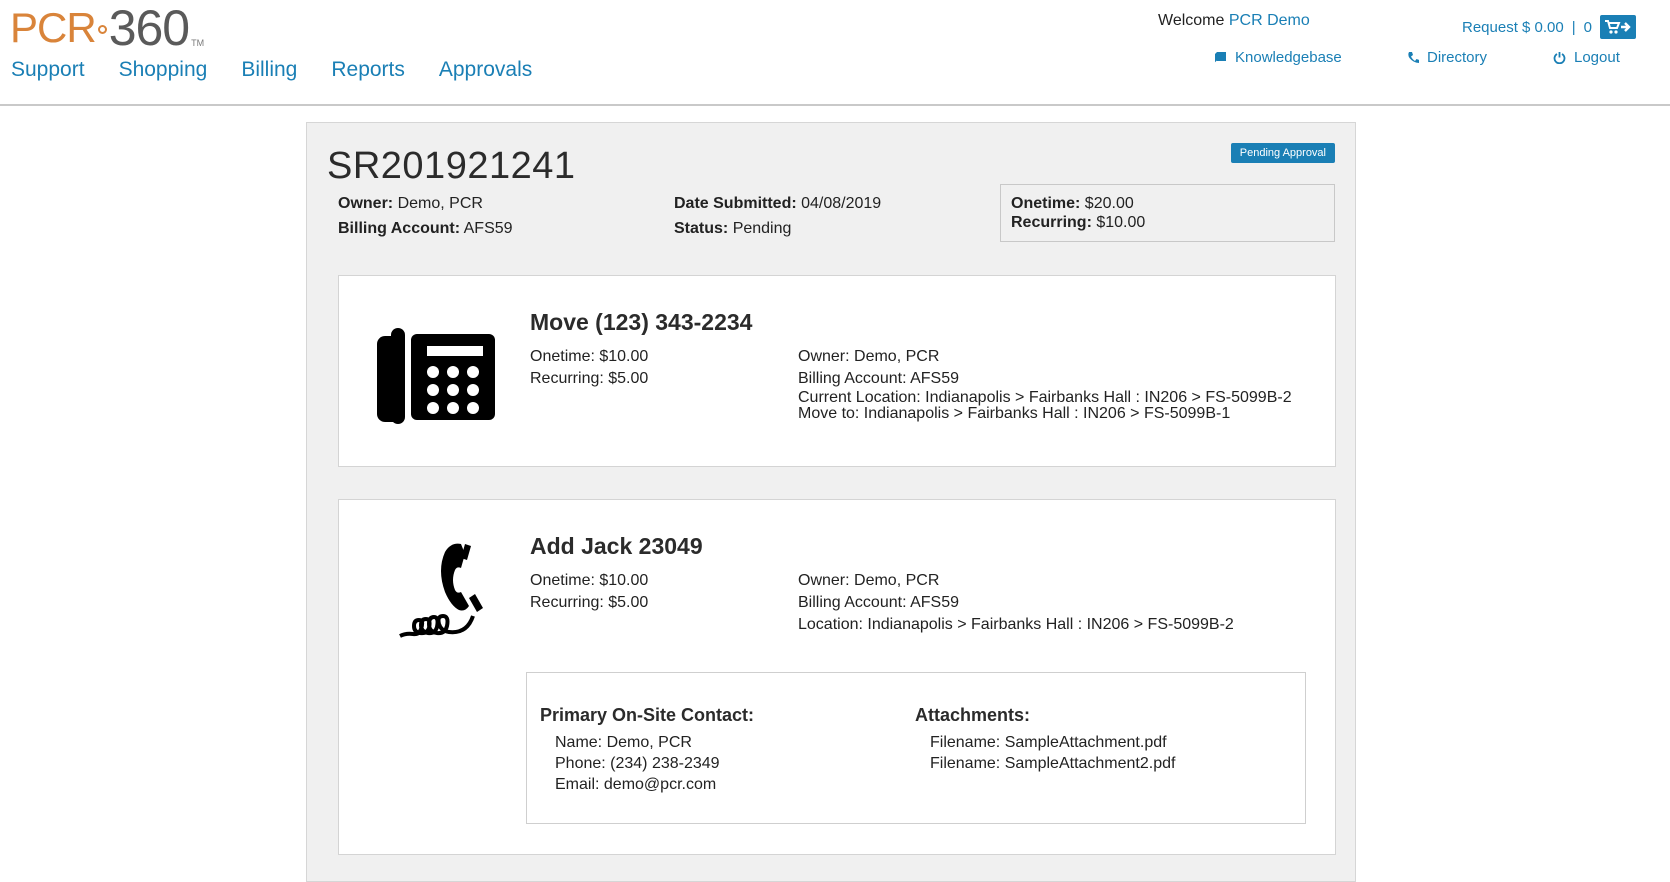  What do you see at coordinates (1191, 20) in the screenshot?
I see `welcome-label: Welcome` at bounding box center [1191, 20].